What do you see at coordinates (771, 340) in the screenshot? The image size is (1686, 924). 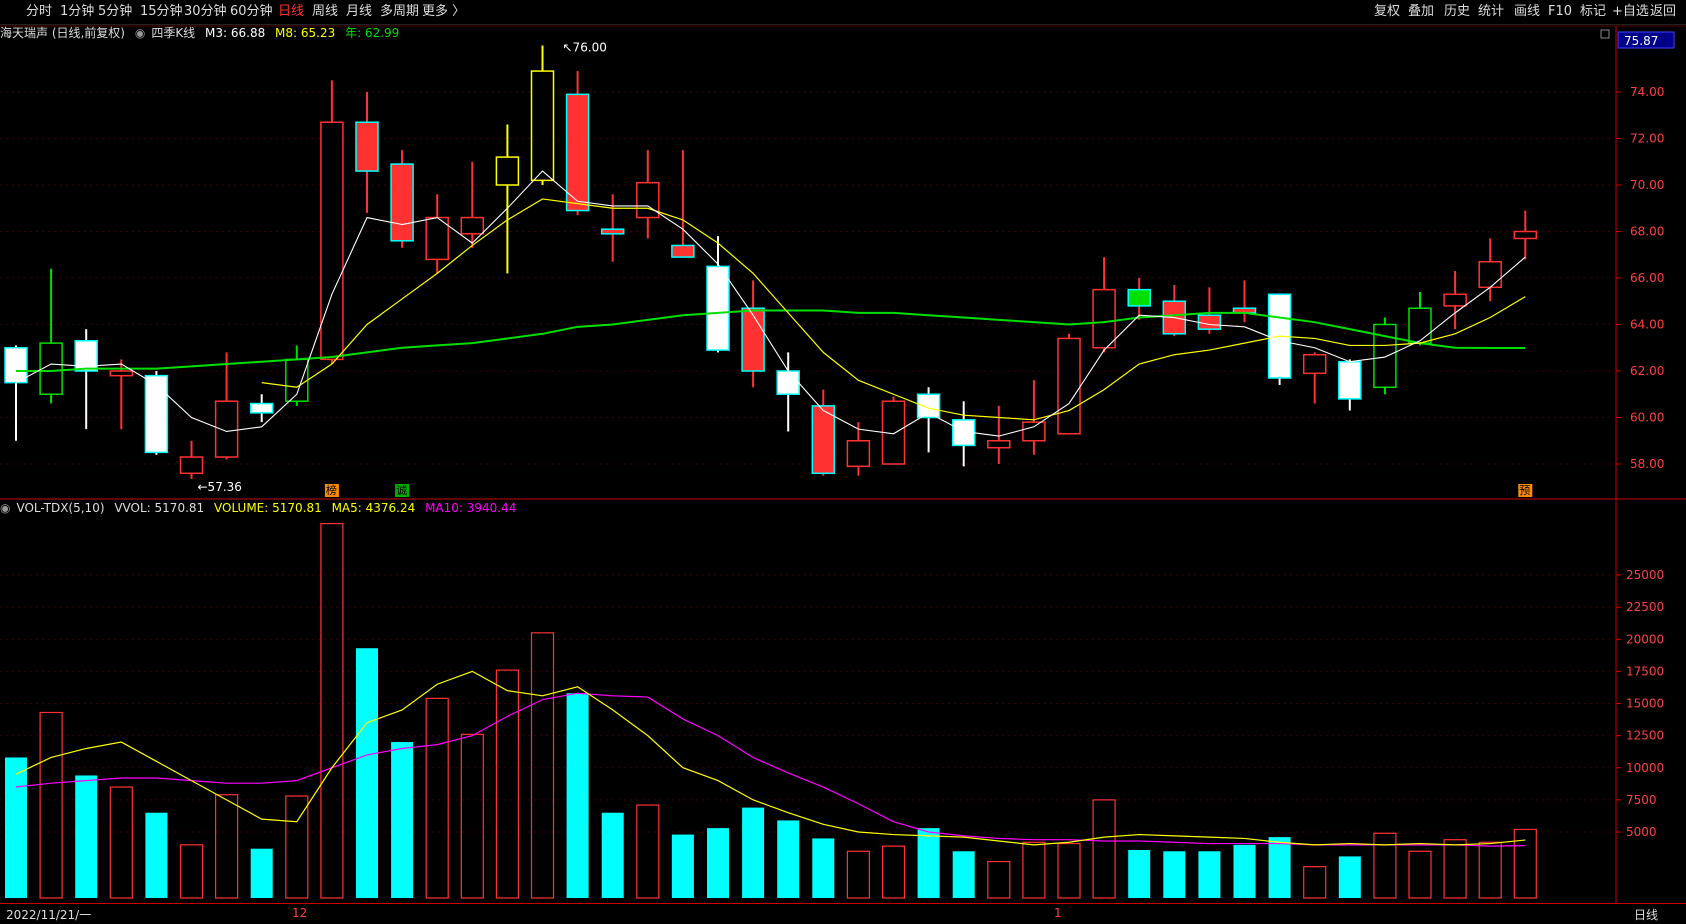 I see `year-line` at bounding box center [771, 340].